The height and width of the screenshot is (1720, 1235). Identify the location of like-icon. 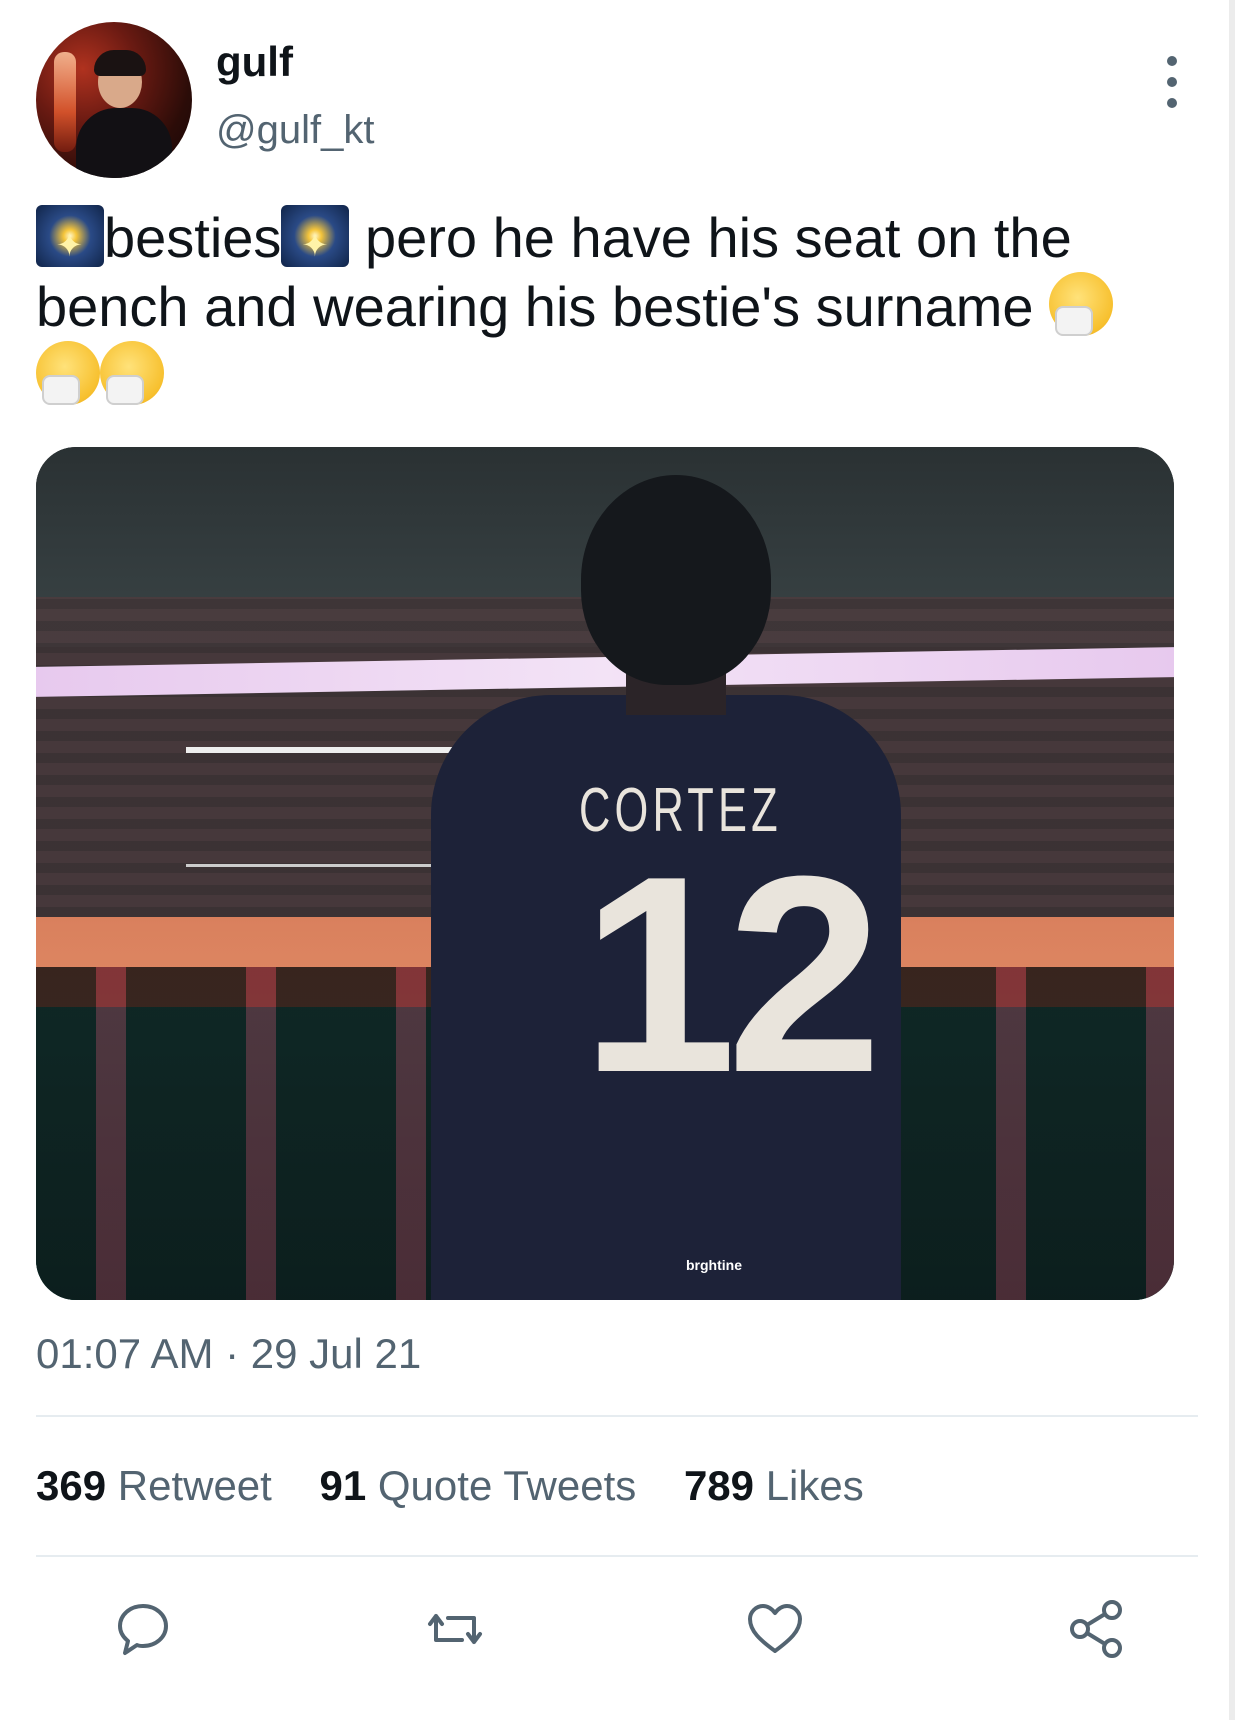
(775, 1629).